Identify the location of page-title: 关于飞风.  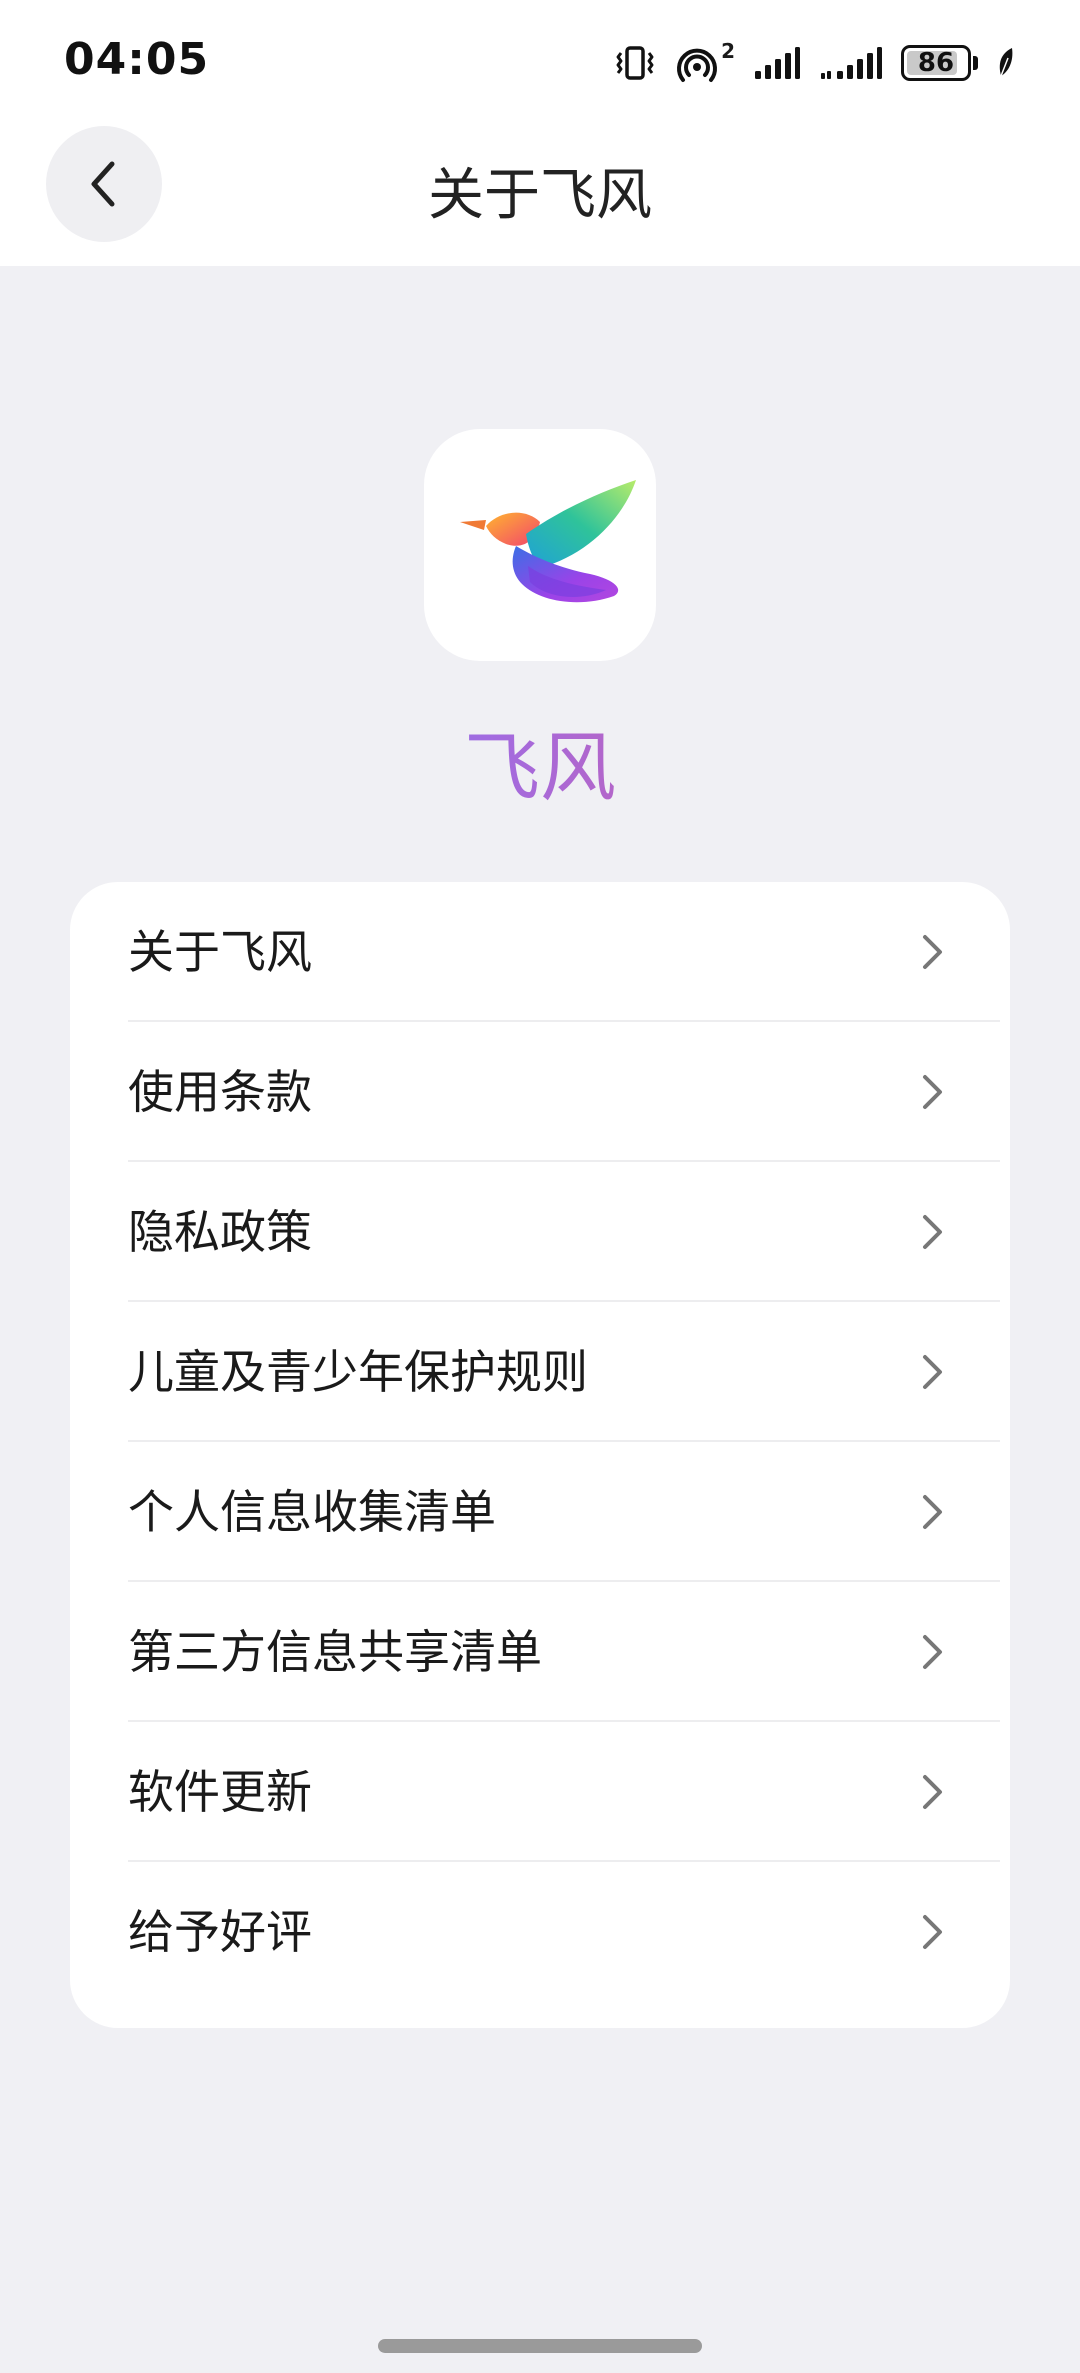
(540, 195).